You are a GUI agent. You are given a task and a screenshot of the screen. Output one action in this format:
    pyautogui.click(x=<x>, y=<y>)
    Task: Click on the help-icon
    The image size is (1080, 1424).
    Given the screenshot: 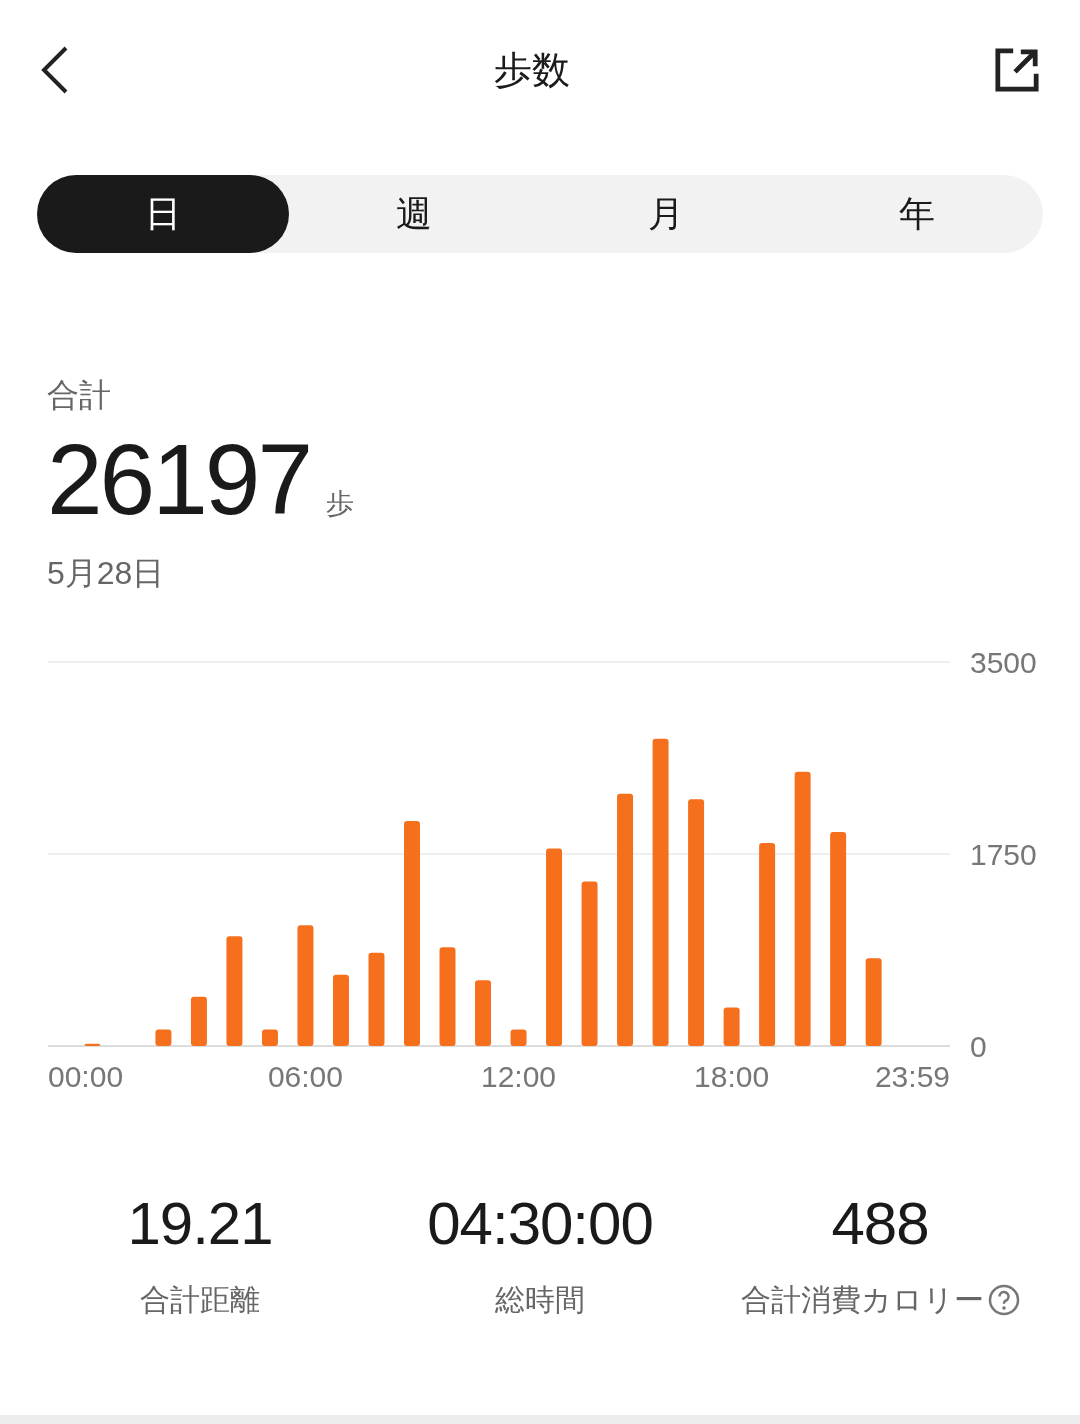 What is the action you would take?
    pyautogui.click(x=1003, y=1299)
    